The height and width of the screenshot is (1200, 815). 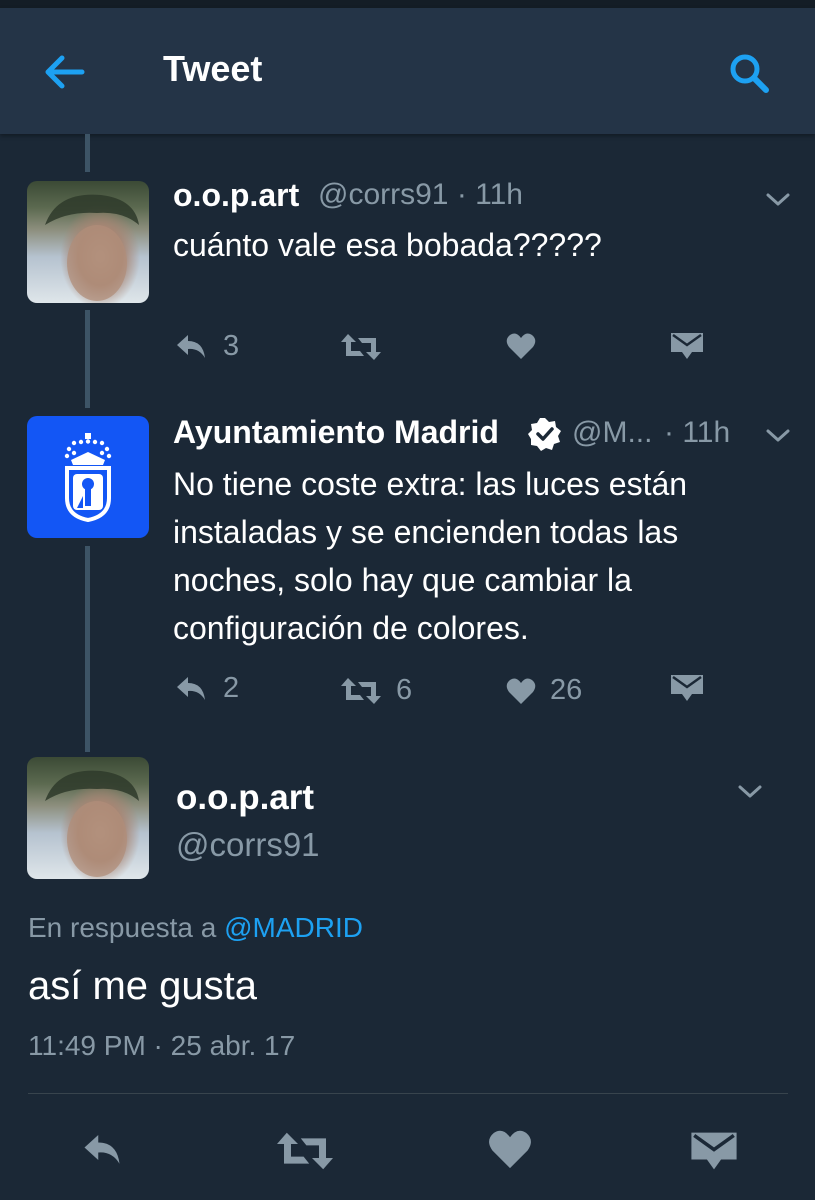 I want to click on reply-prefix: En respuesta a, so click(x=122, y=927).